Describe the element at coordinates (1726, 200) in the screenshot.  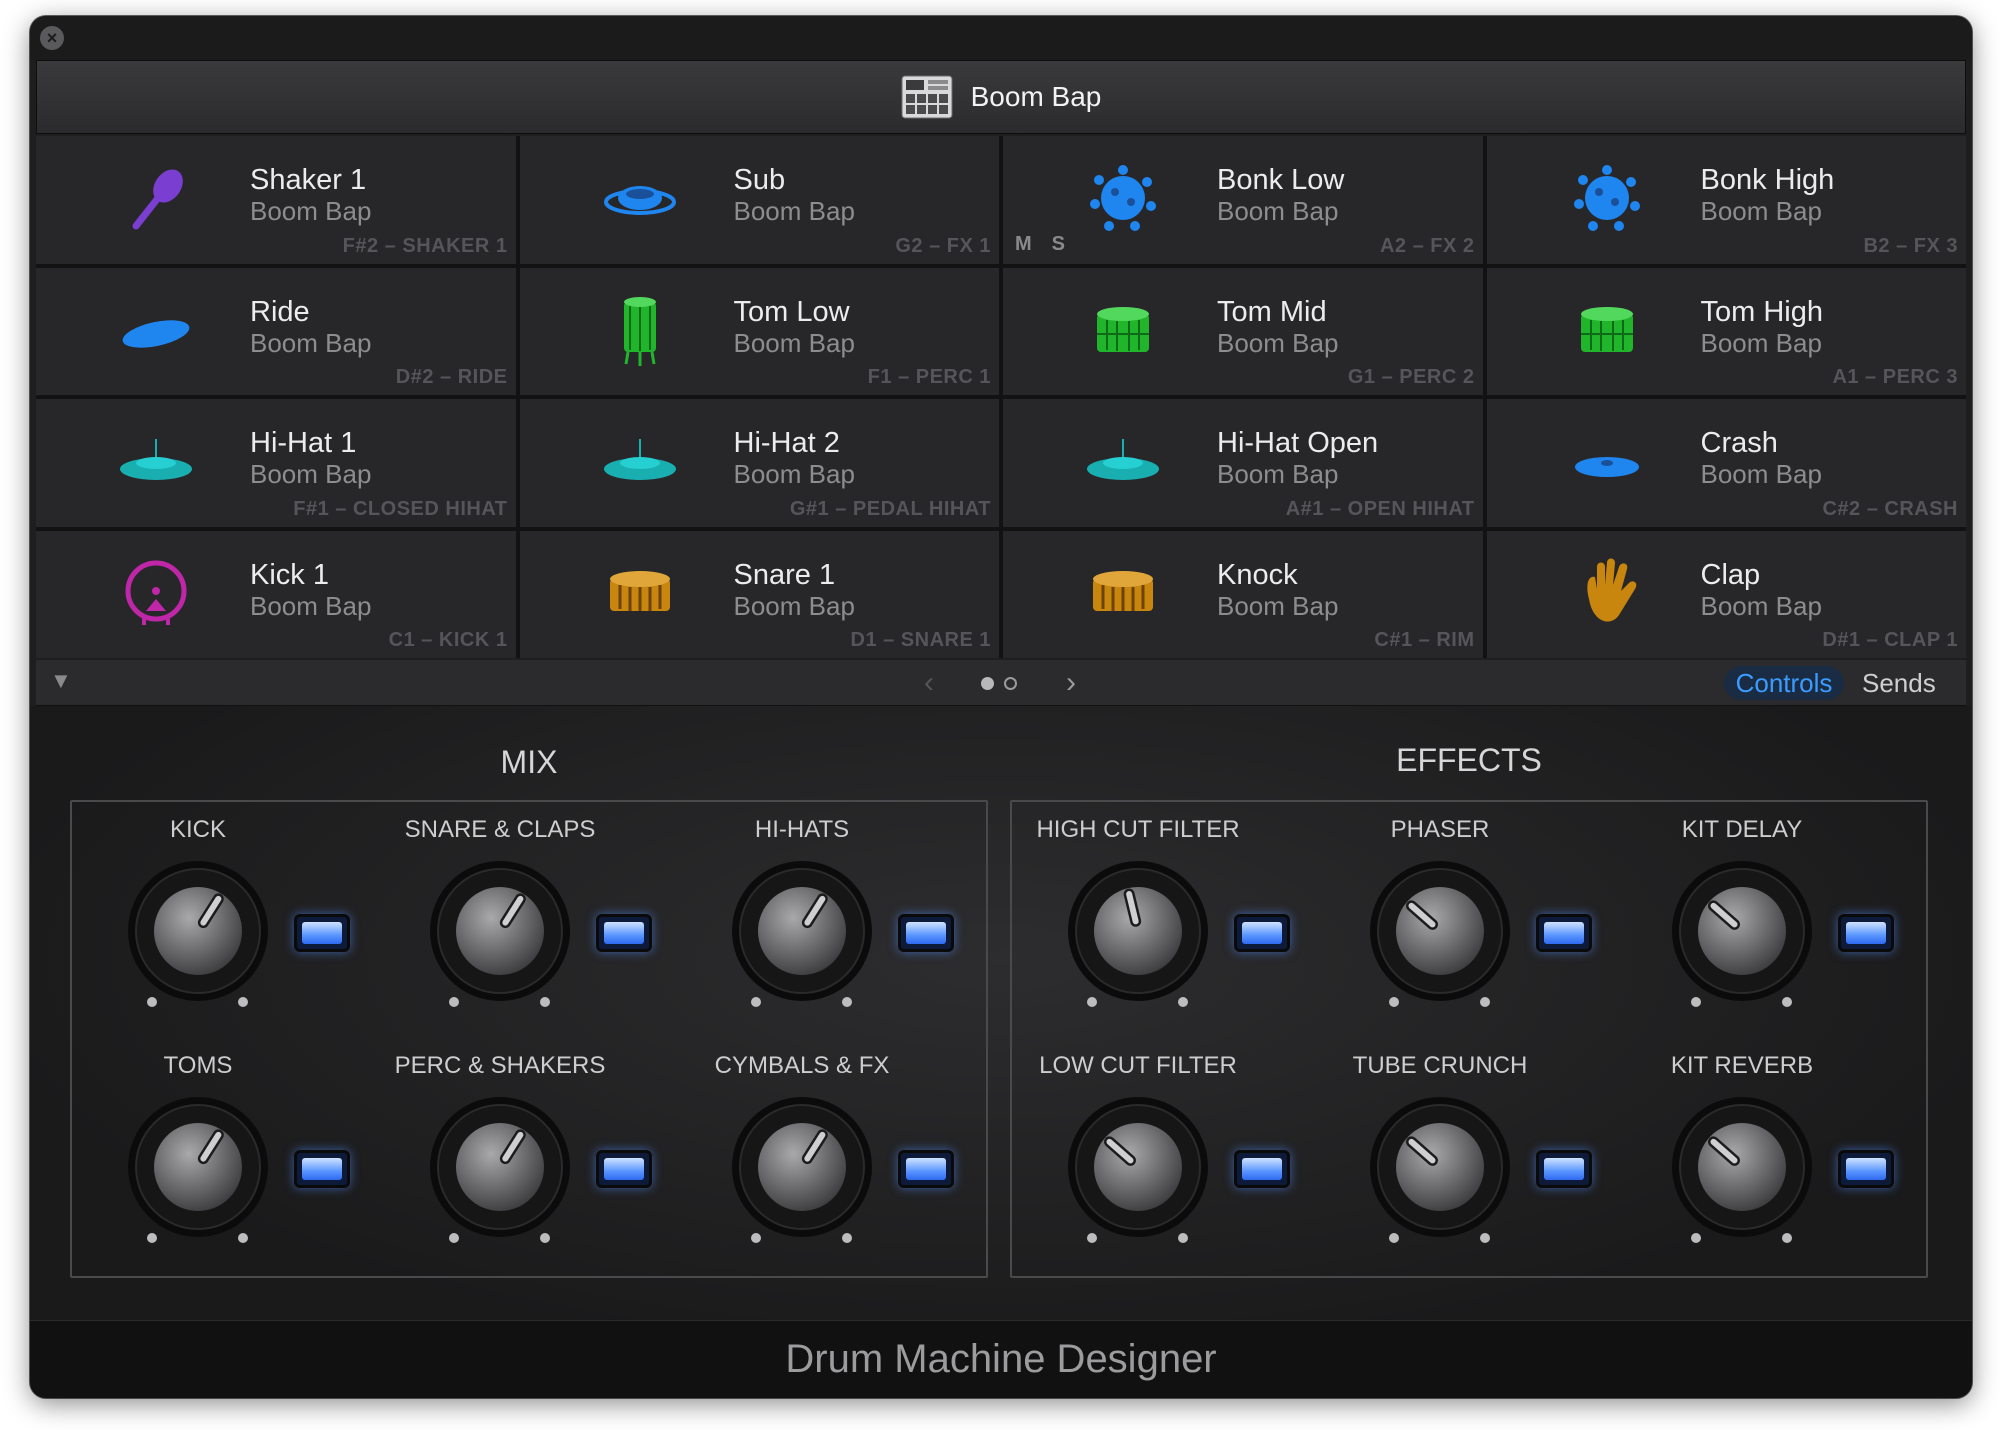
I see `drum-pad: Bonk High Boom Bap B2 – FX 3` at that location.